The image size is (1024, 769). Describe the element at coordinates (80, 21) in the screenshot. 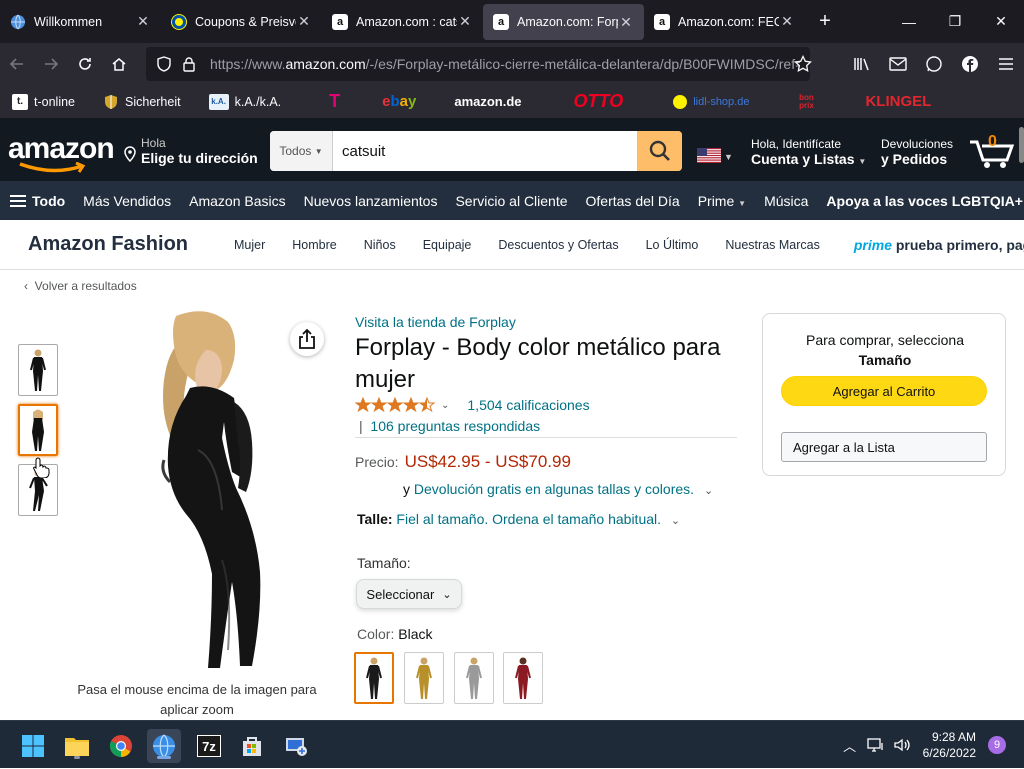

I see `tab-willkommen: Willkommen ✕` at that location.